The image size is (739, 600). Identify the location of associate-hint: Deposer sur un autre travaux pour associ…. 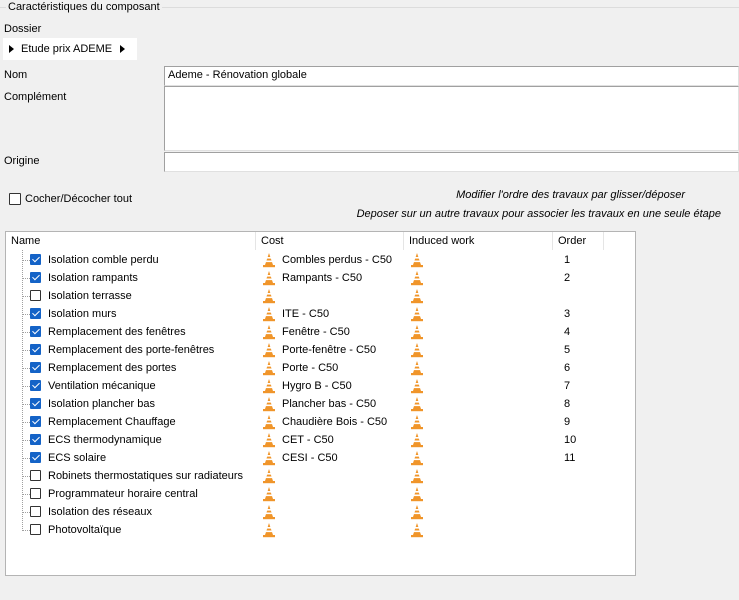
(538, 214).